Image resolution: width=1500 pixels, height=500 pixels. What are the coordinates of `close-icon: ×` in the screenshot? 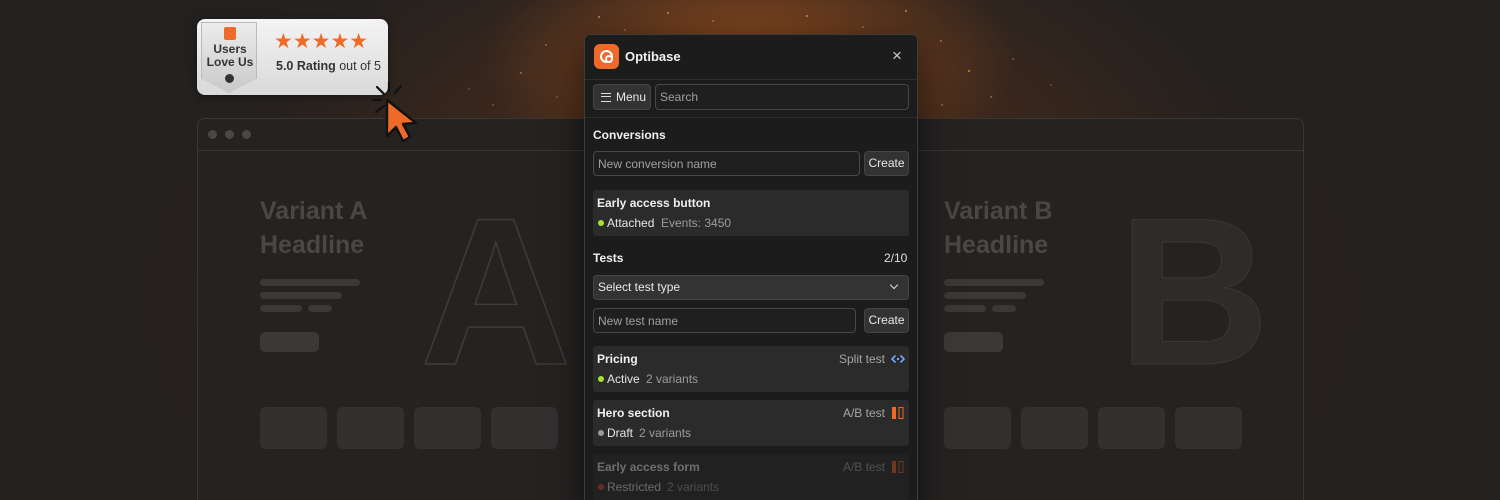 It's located at (897, 56).